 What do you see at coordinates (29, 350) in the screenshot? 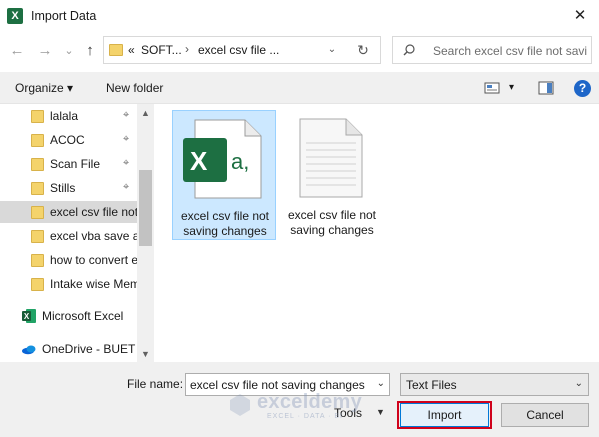
I see `onedrive-icon` at bounding box center [29, 350].